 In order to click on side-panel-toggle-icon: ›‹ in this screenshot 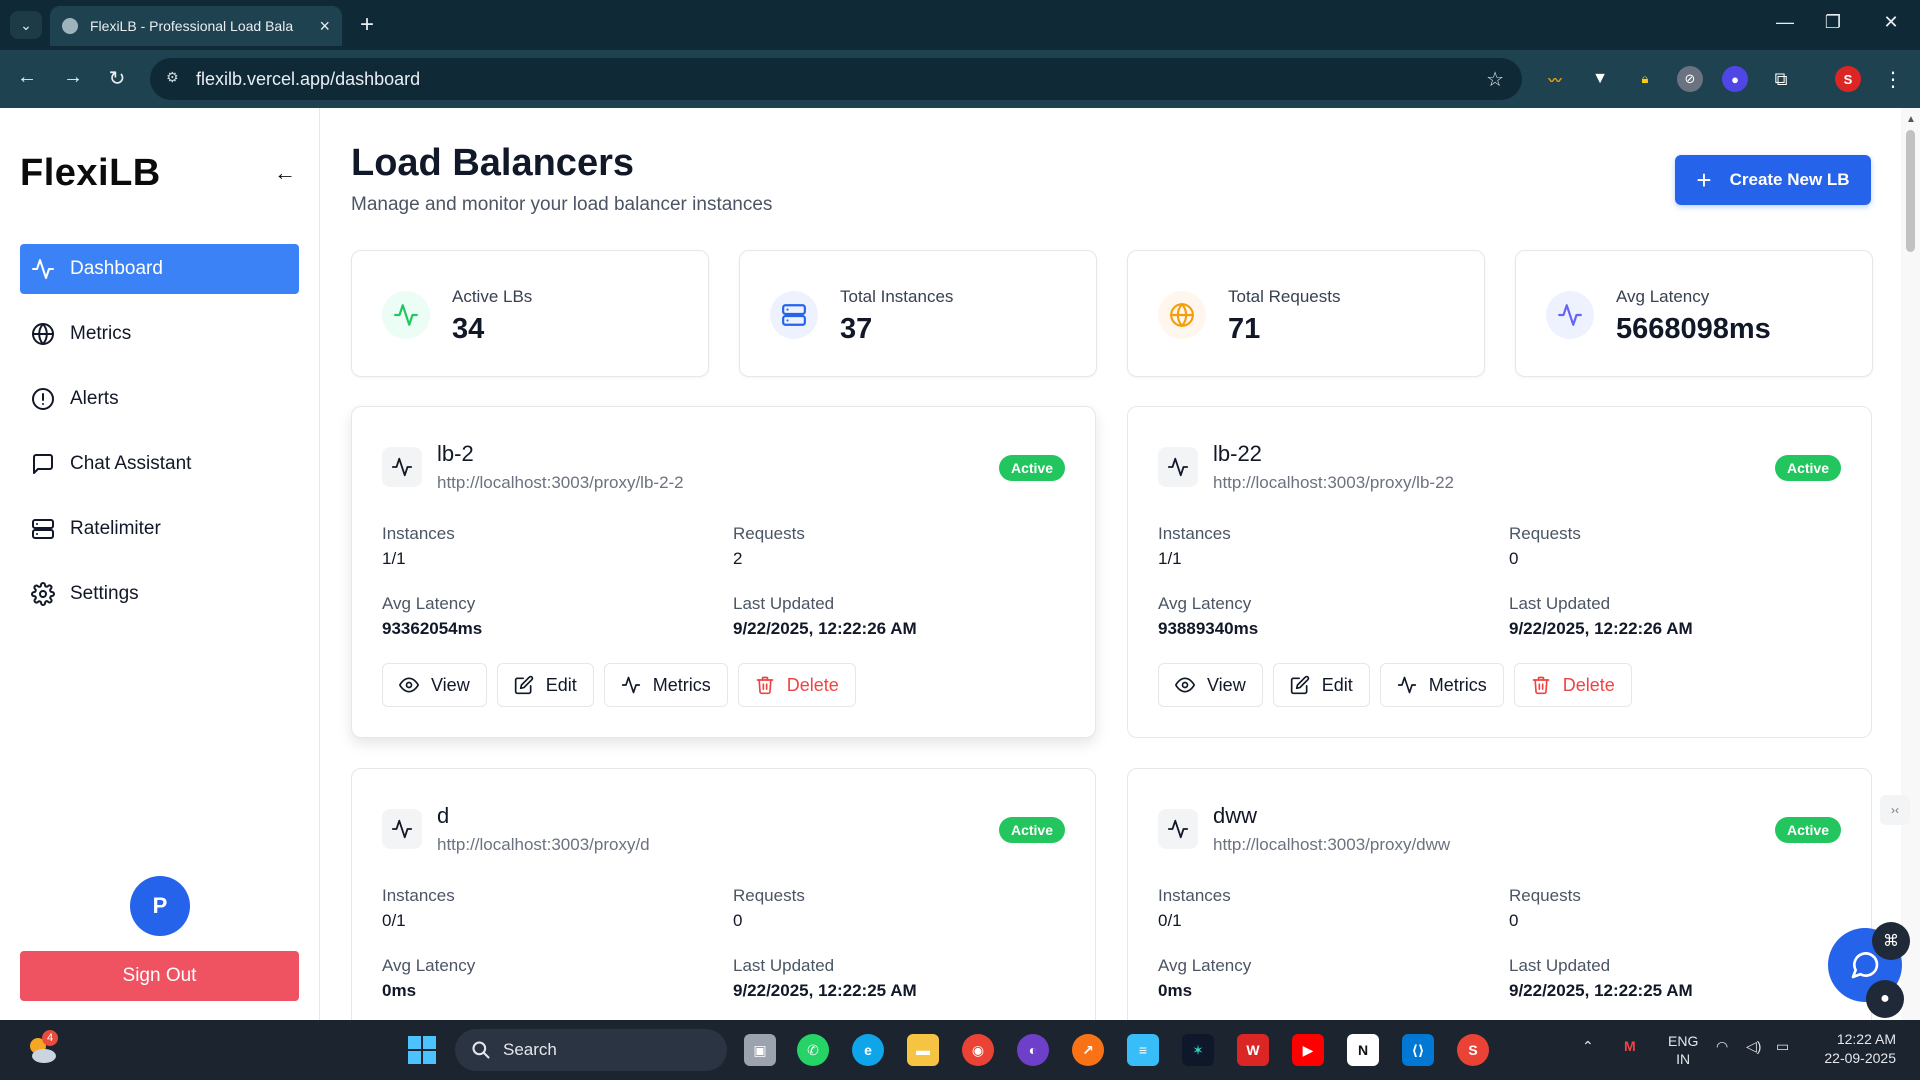, I will do `click(1895, 810)`.